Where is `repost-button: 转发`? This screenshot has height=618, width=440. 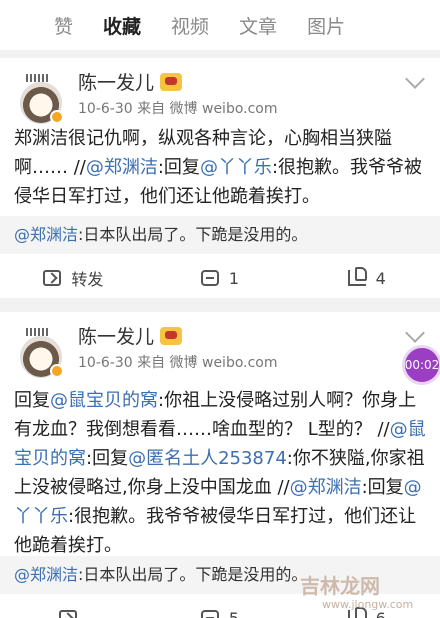 repost-button: 转发 is located at coordinates (73, 278).